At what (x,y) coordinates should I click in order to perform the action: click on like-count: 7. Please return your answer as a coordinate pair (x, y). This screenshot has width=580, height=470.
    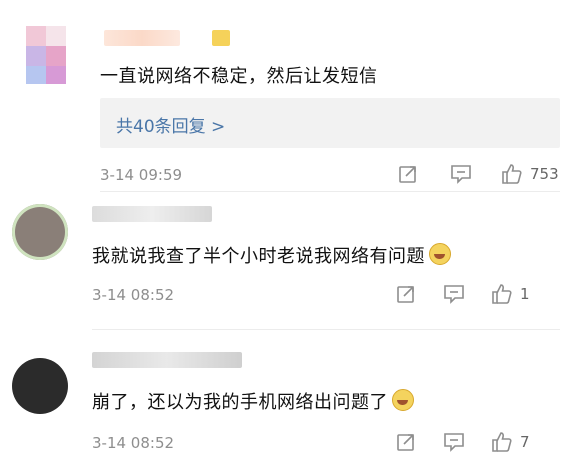
    Looking at the image, I should click on (525, 442).